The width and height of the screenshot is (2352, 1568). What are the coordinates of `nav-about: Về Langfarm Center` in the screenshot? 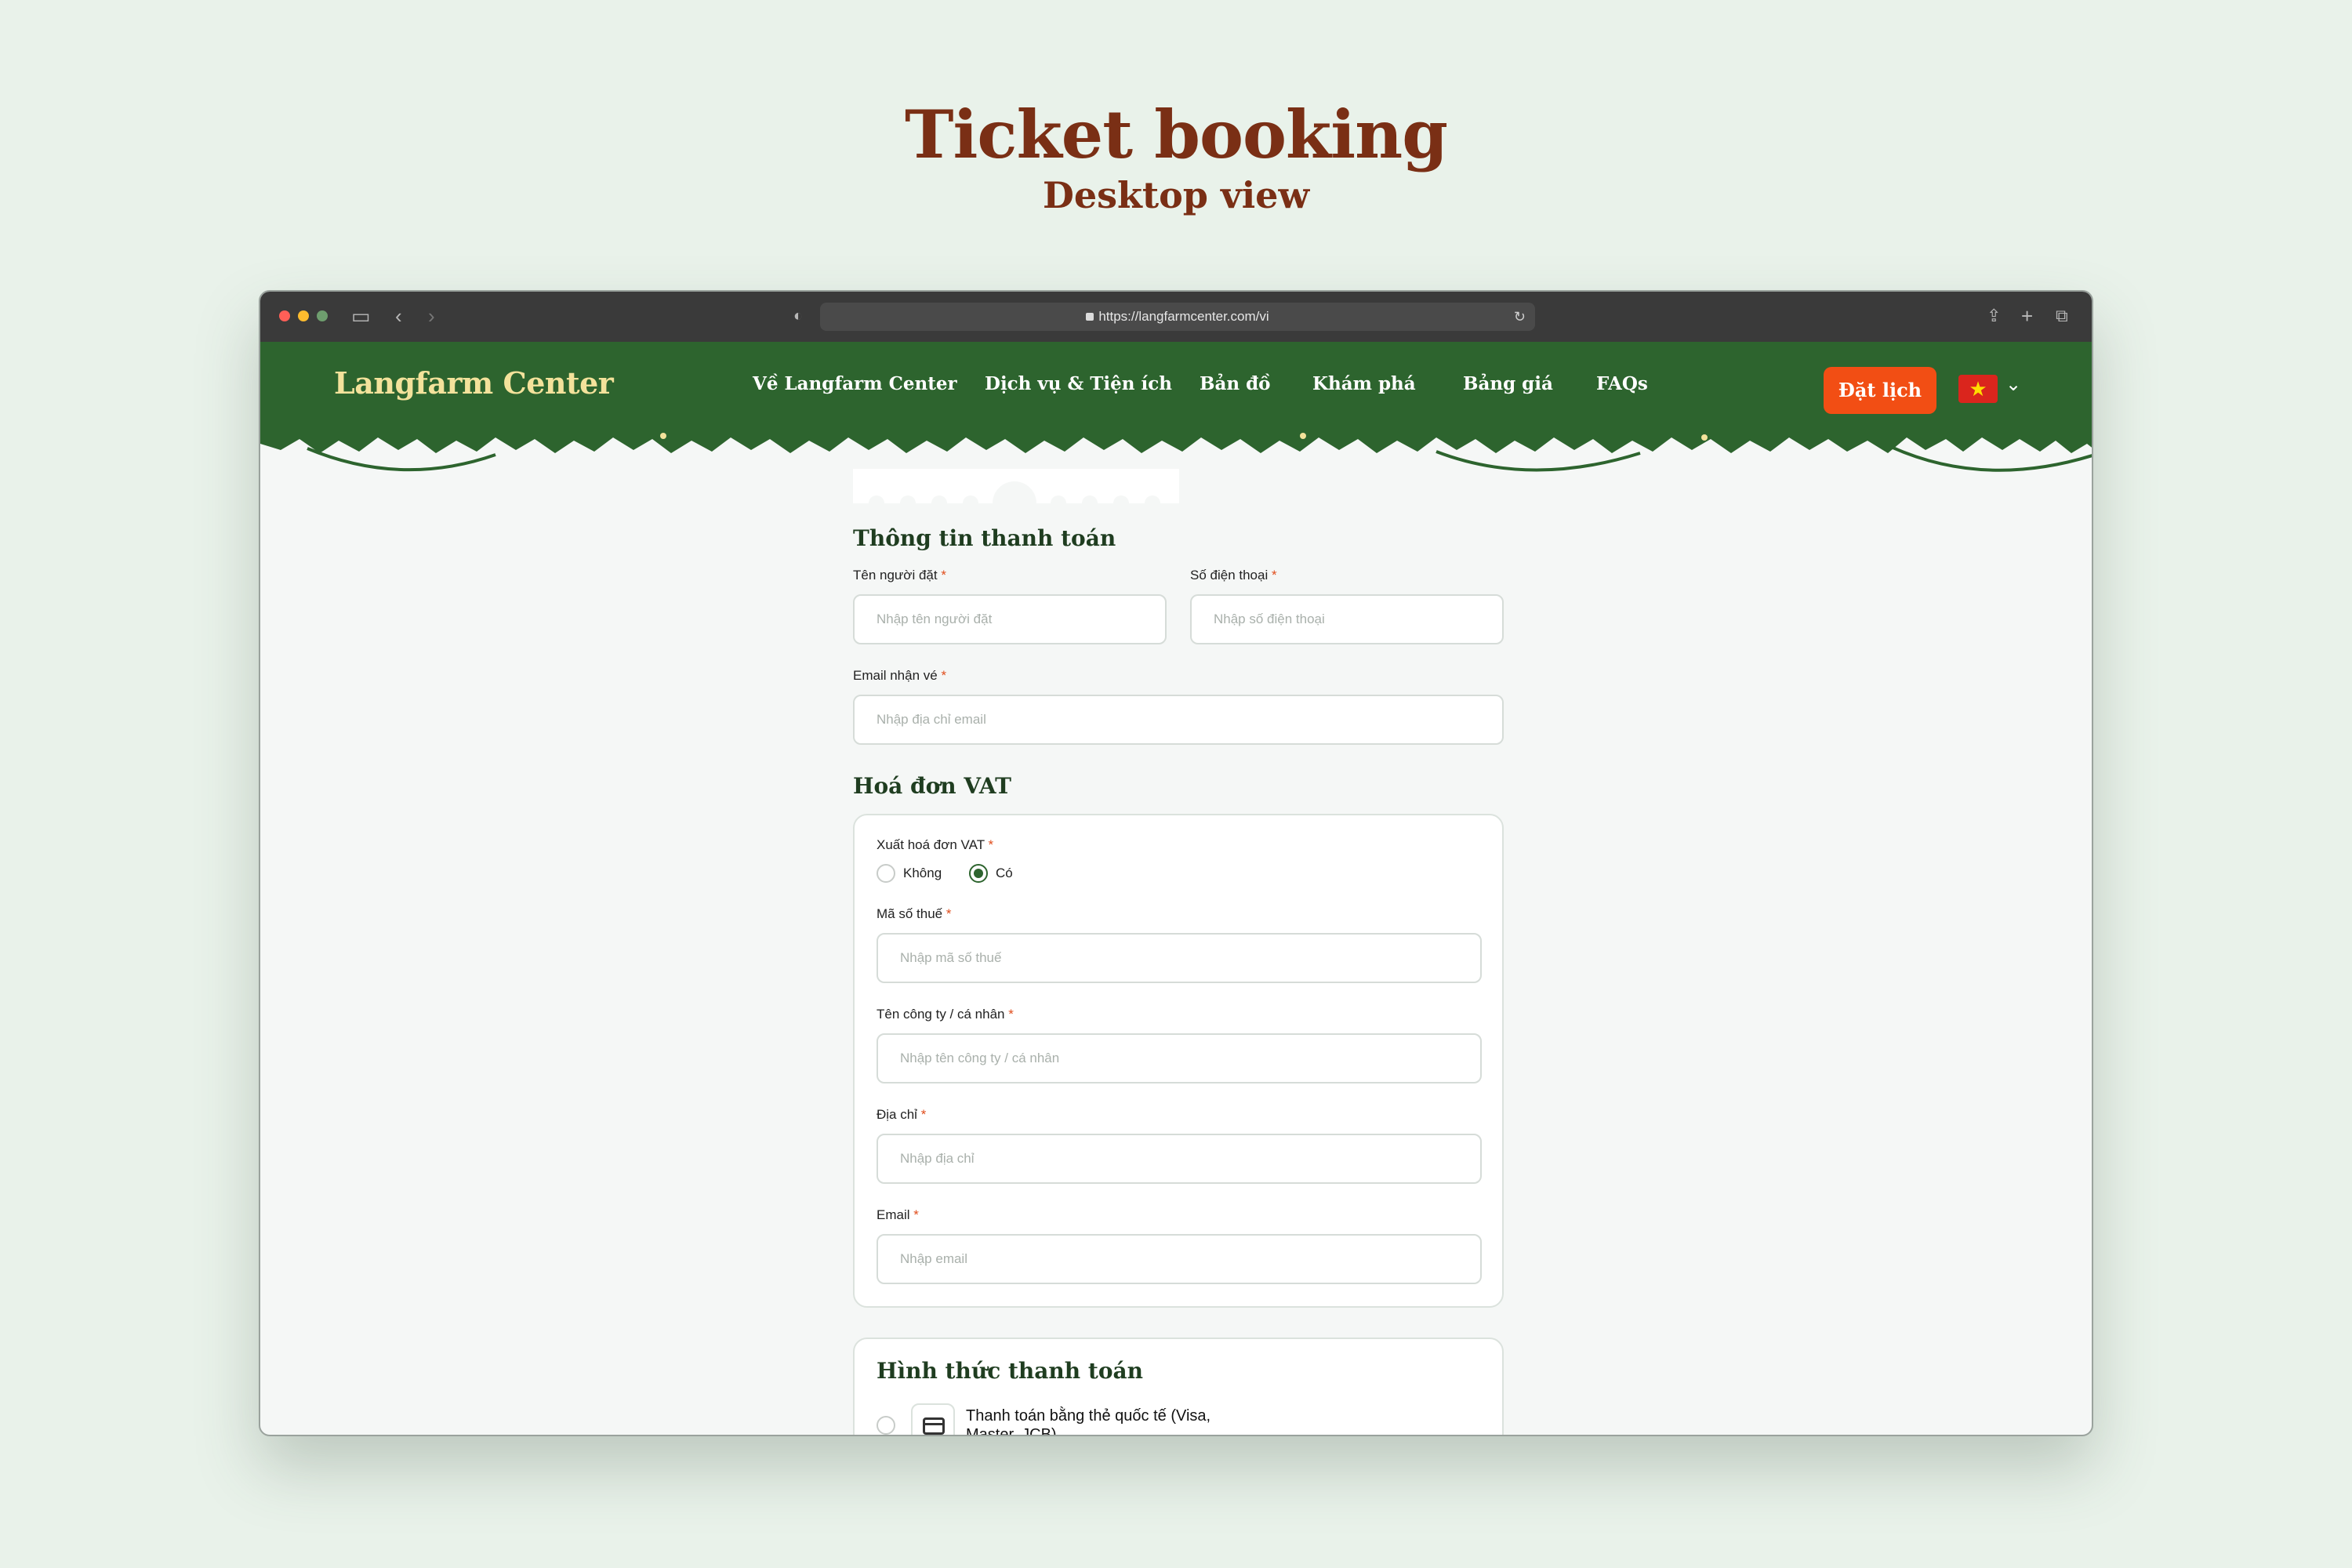 It's located at (855, 383).